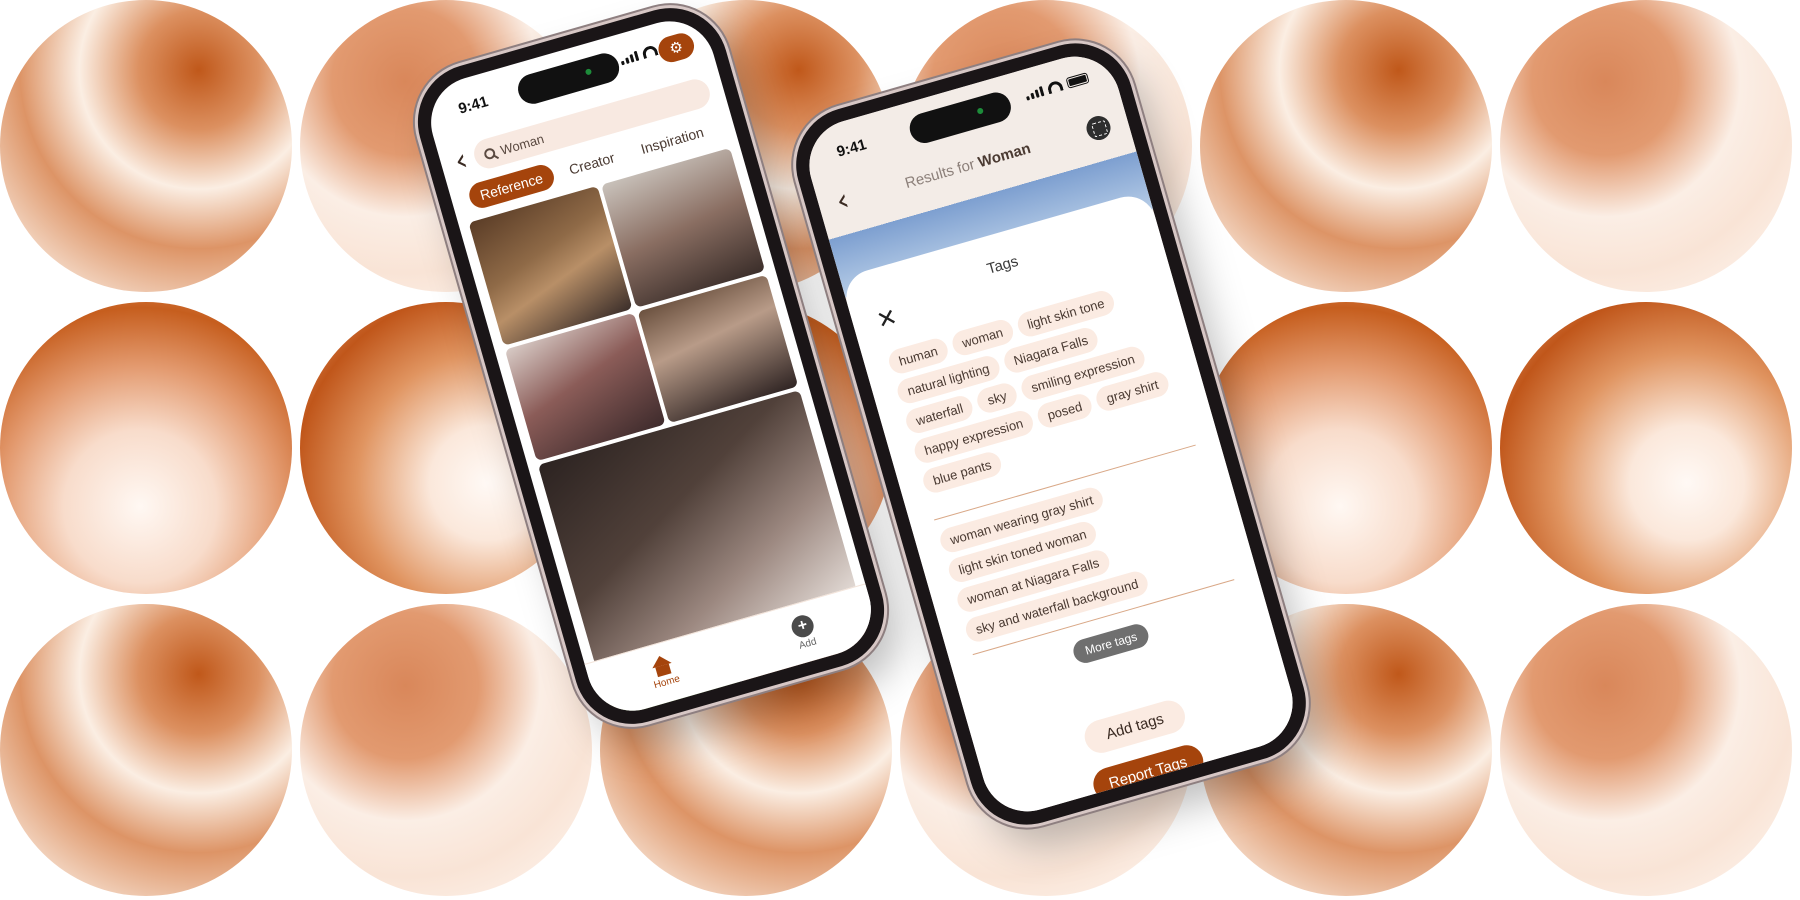 This screenshot has width=1800, height=900. Describe the element at coordinates (997, 398) in the screenshot. I see `tag-chip: sky` at that location.